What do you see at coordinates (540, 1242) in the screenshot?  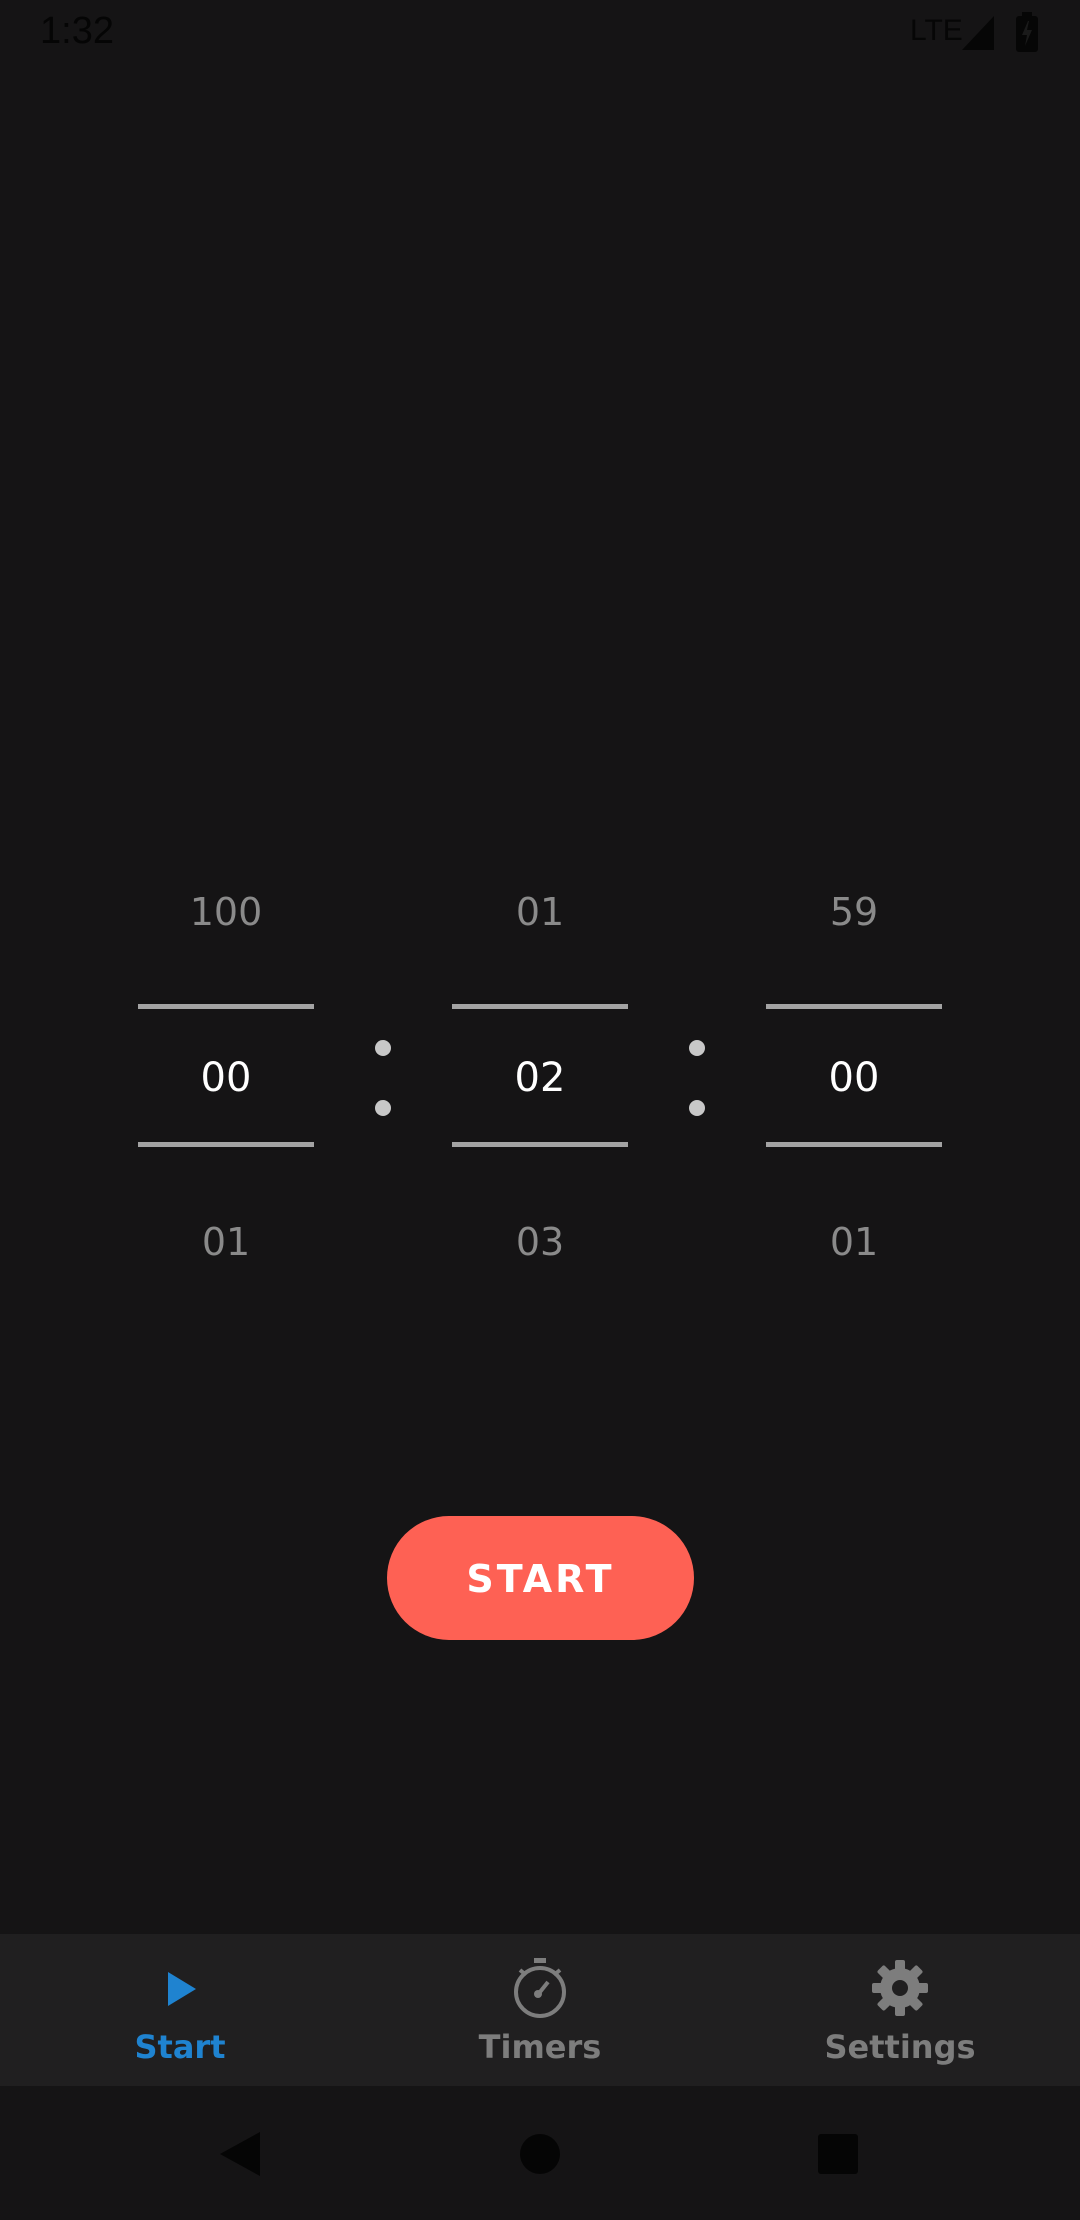 I see `minutes-next-value: 03` at bounding box center [540, 1242].